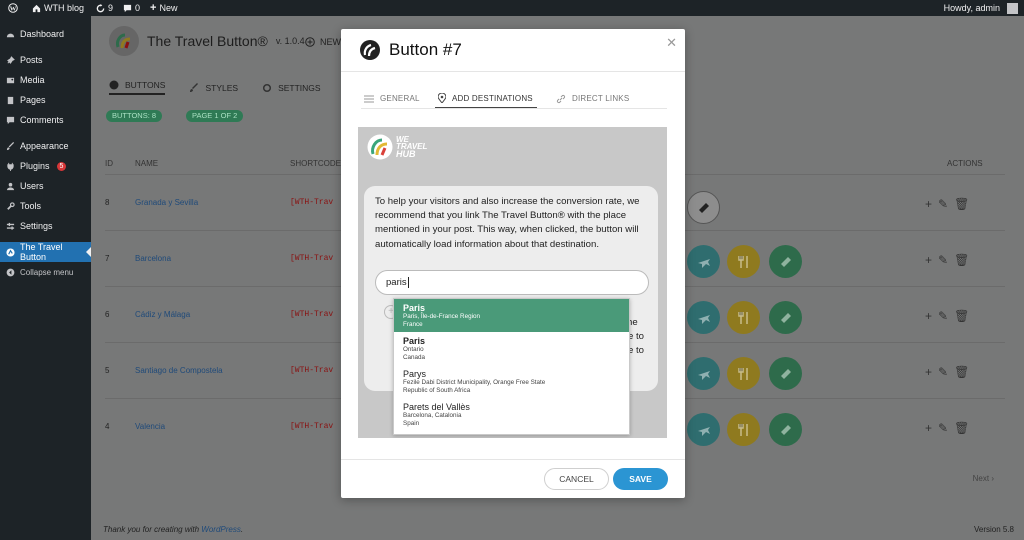  What do you see at coordinates (221, 529) in the screenshot?
I see `wordpress-link: WordPress` at bounding box center [221, 529].